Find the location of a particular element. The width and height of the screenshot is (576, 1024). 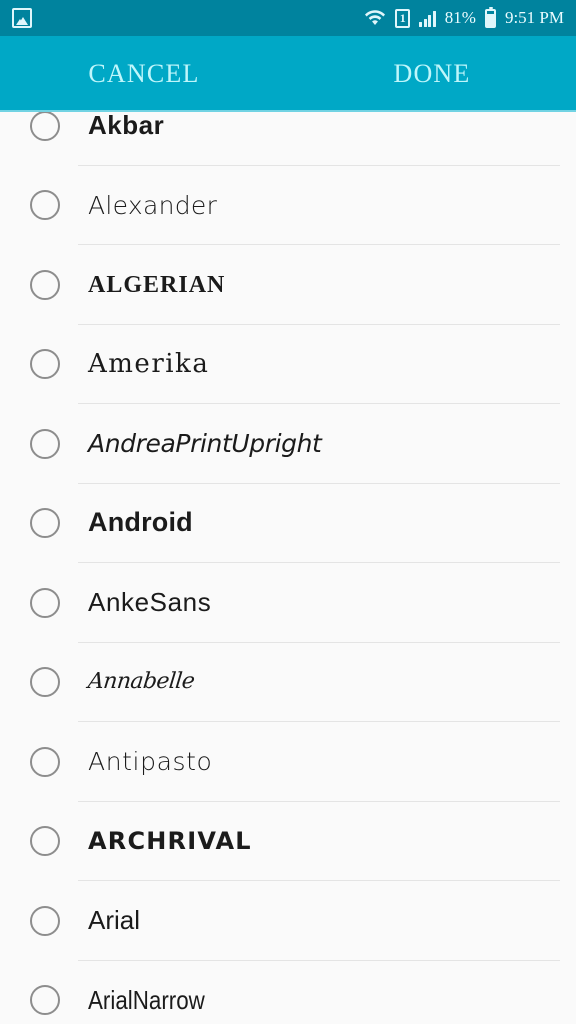

font-name-label: Alexander is located at coordinates (153, 205).